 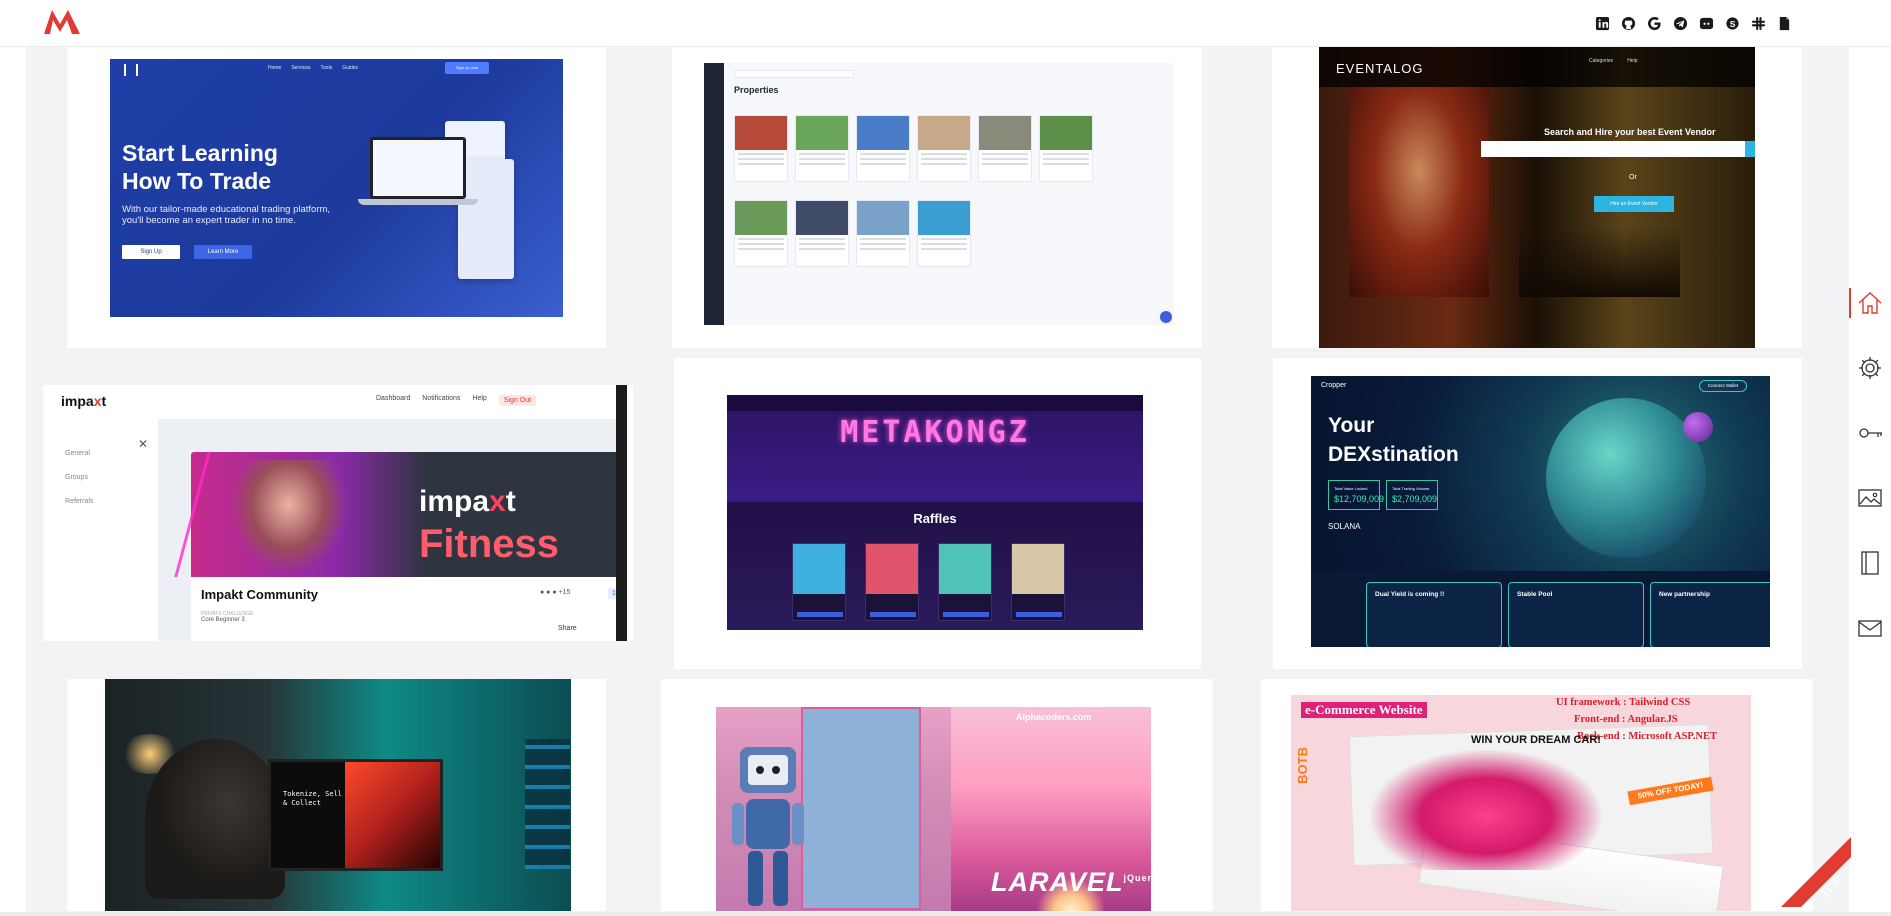 I want to click on side-nav, so click(x=1870, y=465).